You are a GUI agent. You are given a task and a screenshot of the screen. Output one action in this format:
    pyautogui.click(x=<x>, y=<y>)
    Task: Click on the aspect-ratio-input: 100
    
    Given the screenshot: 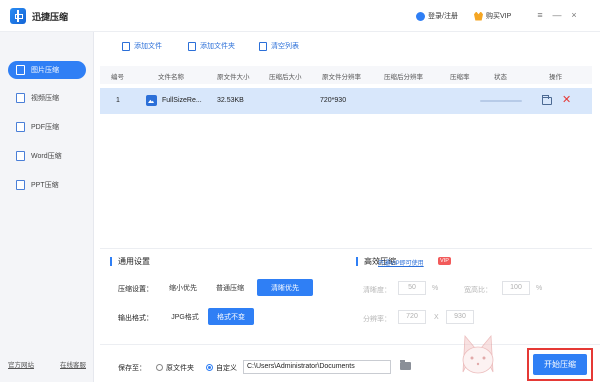 What is the action you would take?
    pyautogui.click(x=516, y=288)
    